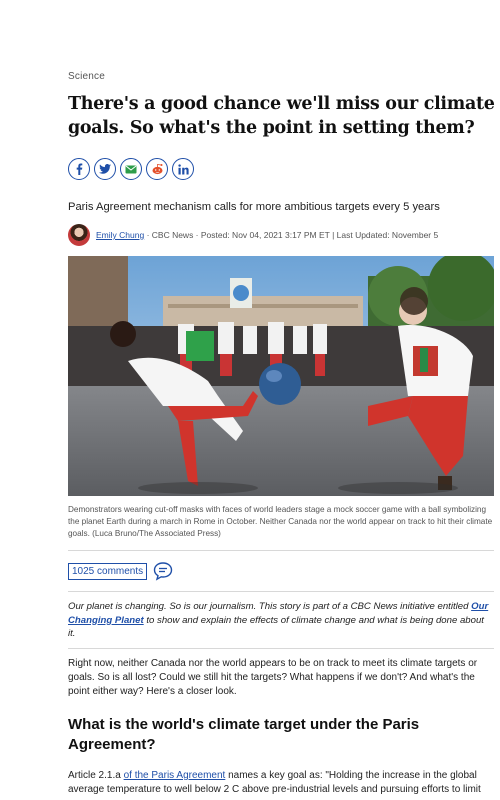  Describe the element at coordinates (163, 571) in the screenshot. I see `comment-bubble-icon` at that location.